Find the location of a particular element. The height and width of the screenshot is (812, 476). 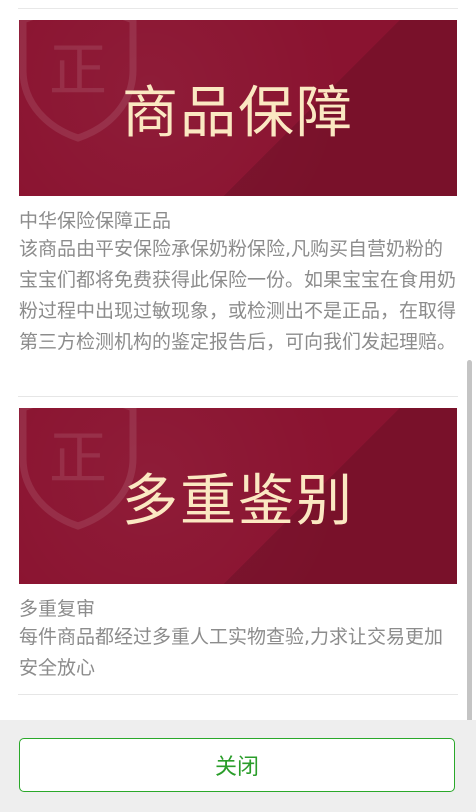

footer-bar: 关闭 is located at coordinates (238, 766).